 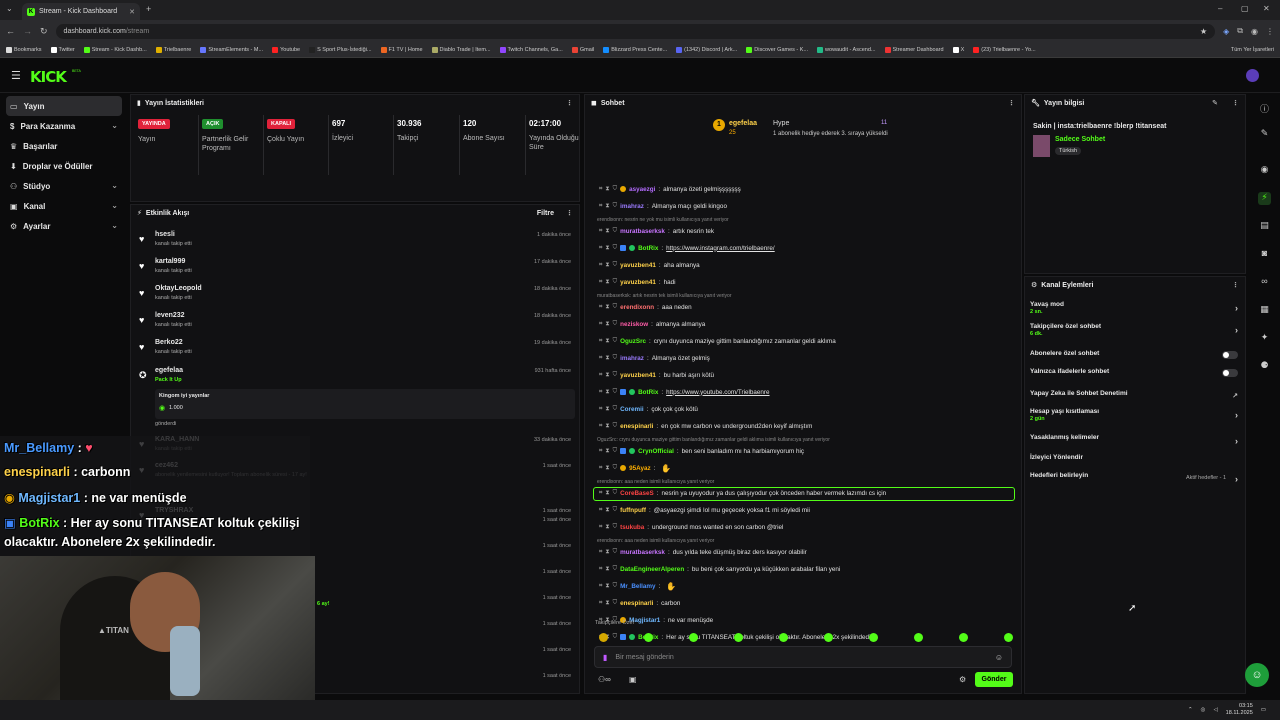 What do you see at coordinates (1264, 310) in the screenshot?
I see `grid-icon: ▦` at bounding box center [1264, 310].